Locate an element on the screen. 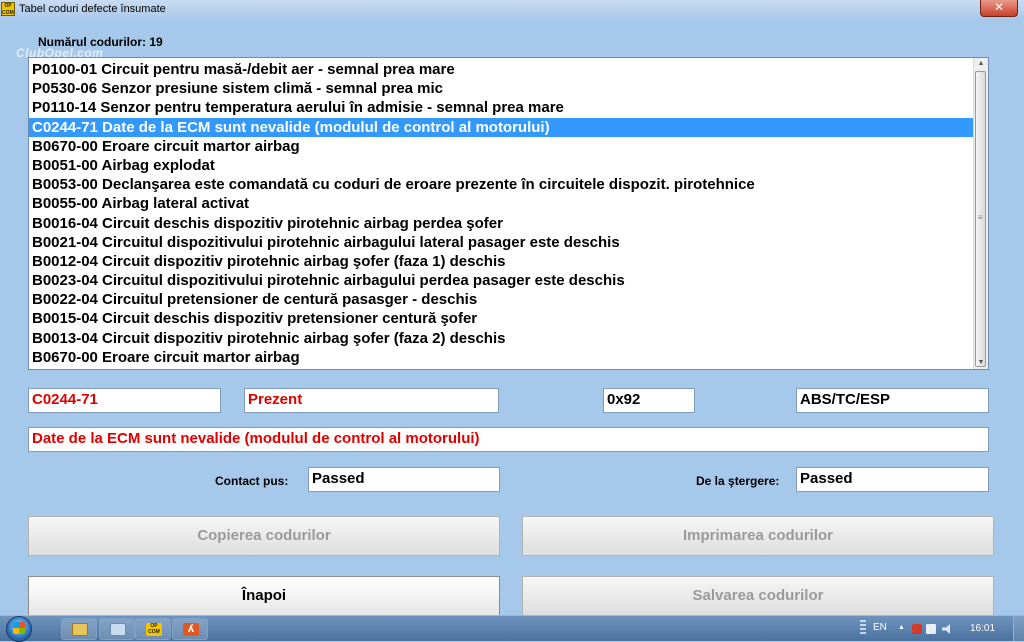 This screenshot has height=642, width=1024. close-button: ✕ is located at coordinates (999, 8).